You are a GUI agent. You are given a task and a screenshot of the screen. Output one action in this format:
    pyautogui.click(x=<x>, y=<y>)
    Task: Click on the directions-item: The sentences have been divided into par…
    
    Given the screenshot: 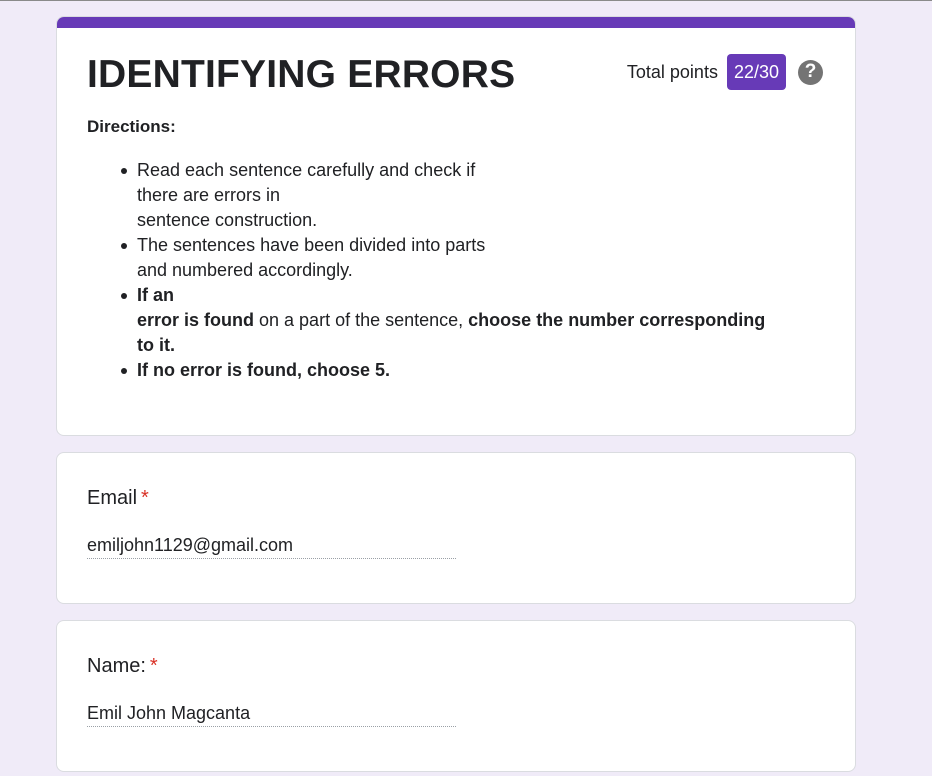 What is the action you would take?
    pyautogui.click(x=454, y=258)
    